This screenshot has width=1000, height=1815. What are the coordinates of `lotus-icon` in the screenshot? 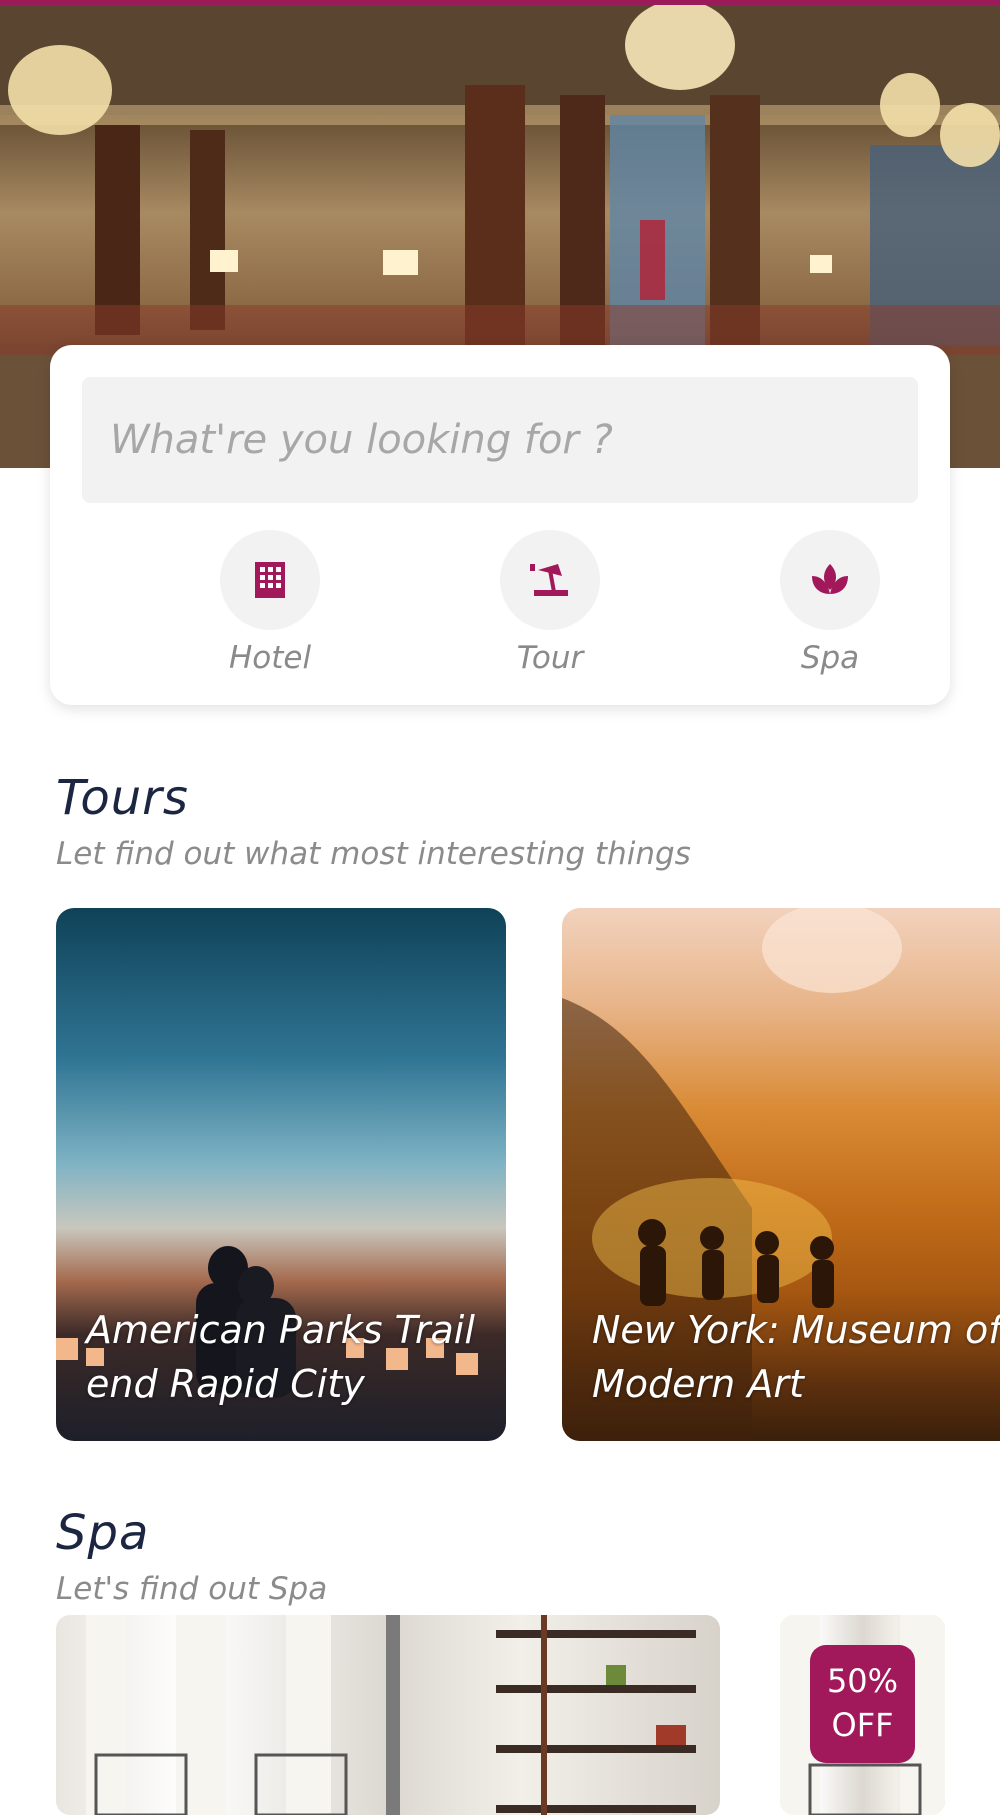 It's located at (830, 579).